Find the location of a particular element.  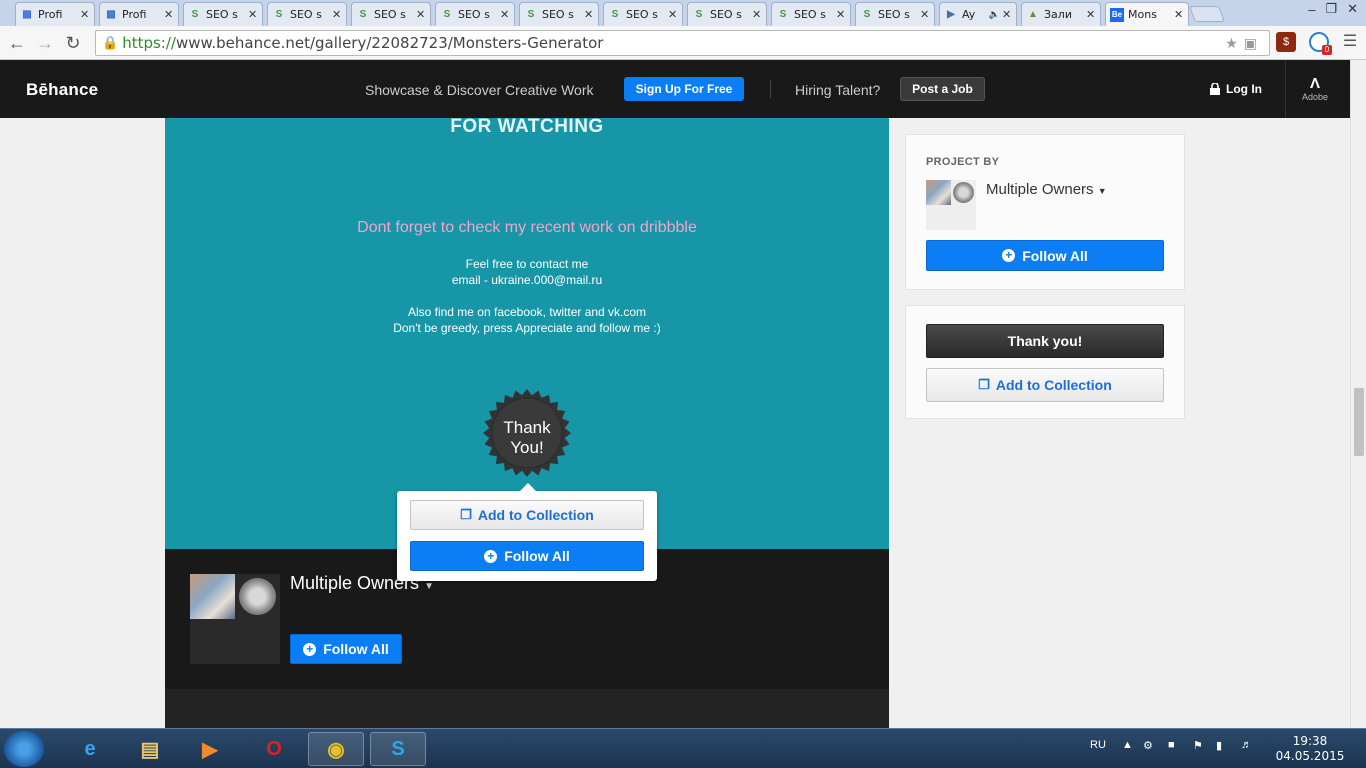

back-icon: ← is located at coordinates (17, 43).